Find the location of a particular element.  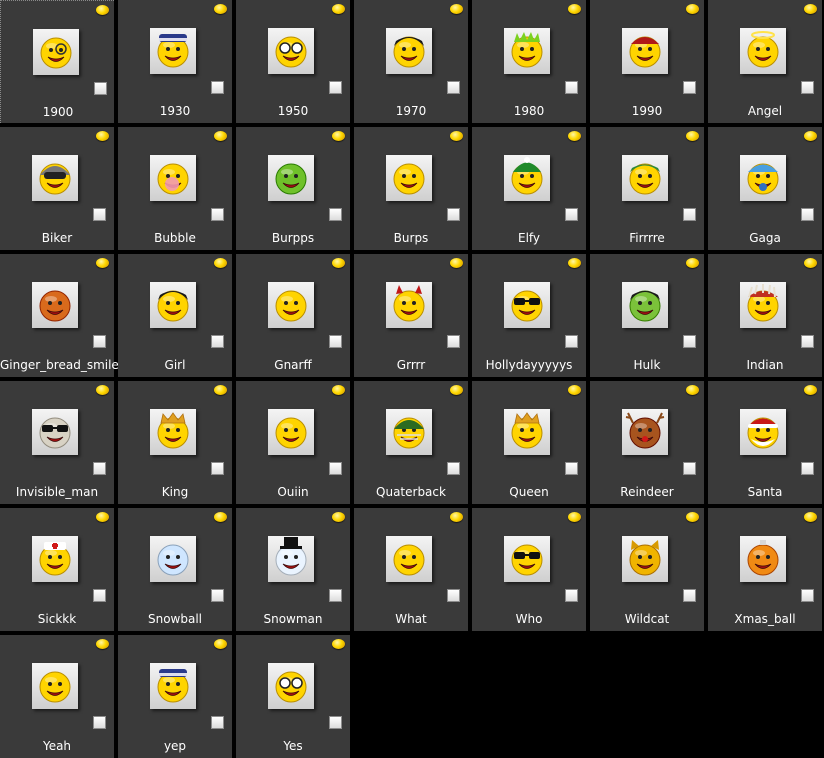

emoticon-tile-snowball: Snowball is located at coordinates (175, 569).